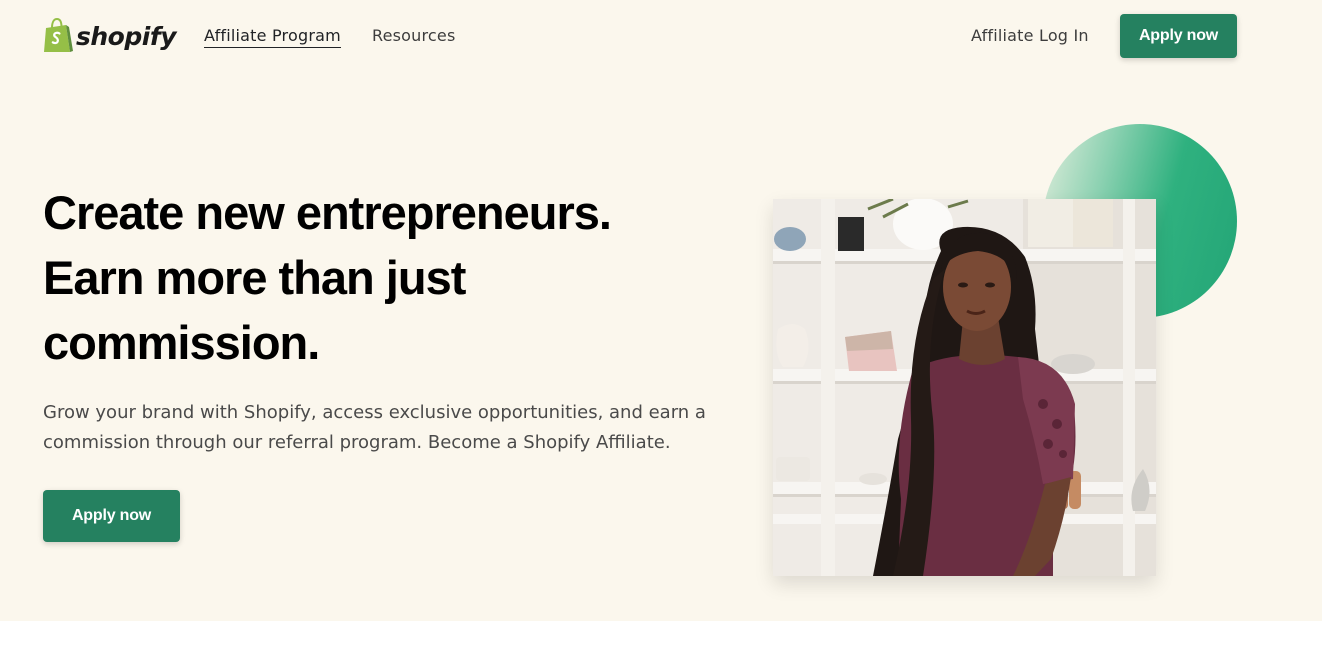 The image size is (1322, 659). Describe the element at coordinates (254, 277) in the screenshot. I see `headline-line-2: Earn more than just` at that location.